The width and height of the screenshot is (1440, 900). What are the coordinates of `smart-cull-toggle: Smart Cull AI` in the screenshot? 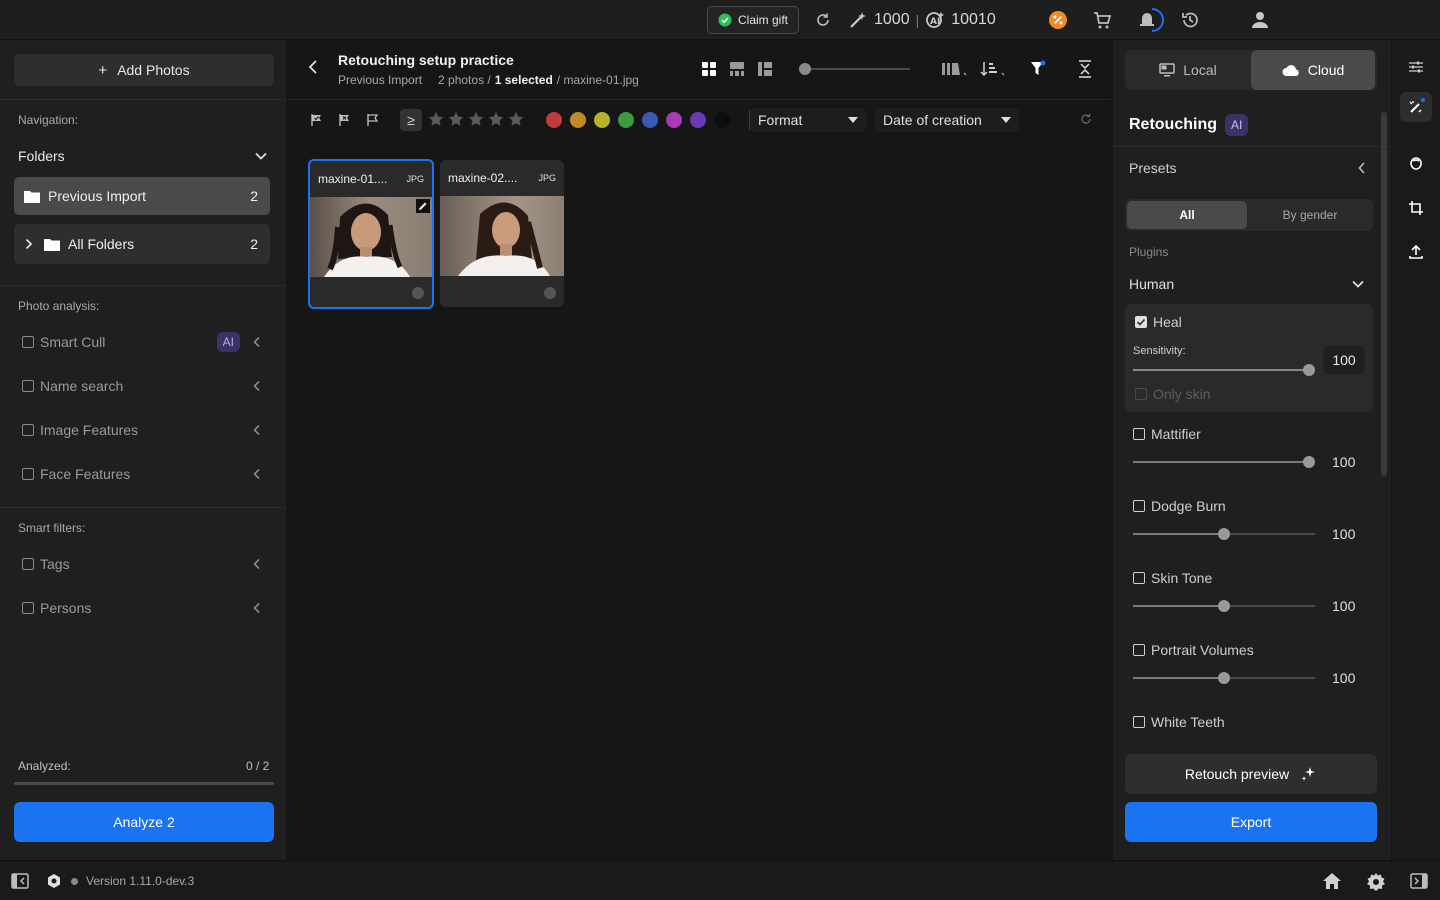 It's located at (142, 342).